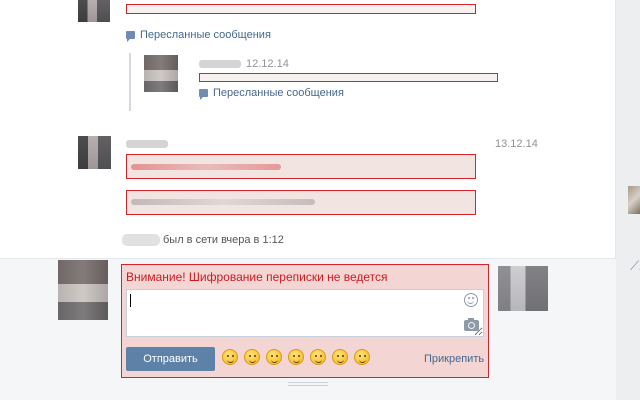 This screenshot has width=640, height=400. What do you see at coordinates (340, 357) in the screenshot?
I see `blush-emoji-icon` at bounding box center [340, 357].